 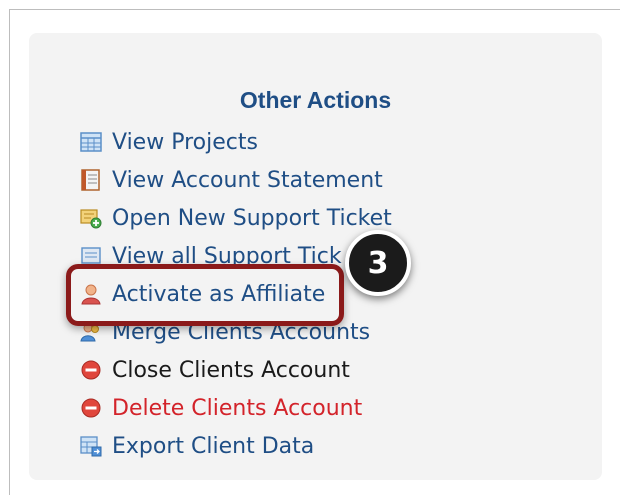 What do you see at coordinates (227, 256) in the screenshot?
I see `action-label: View all Support Tick` at bounding box center [227, 256].